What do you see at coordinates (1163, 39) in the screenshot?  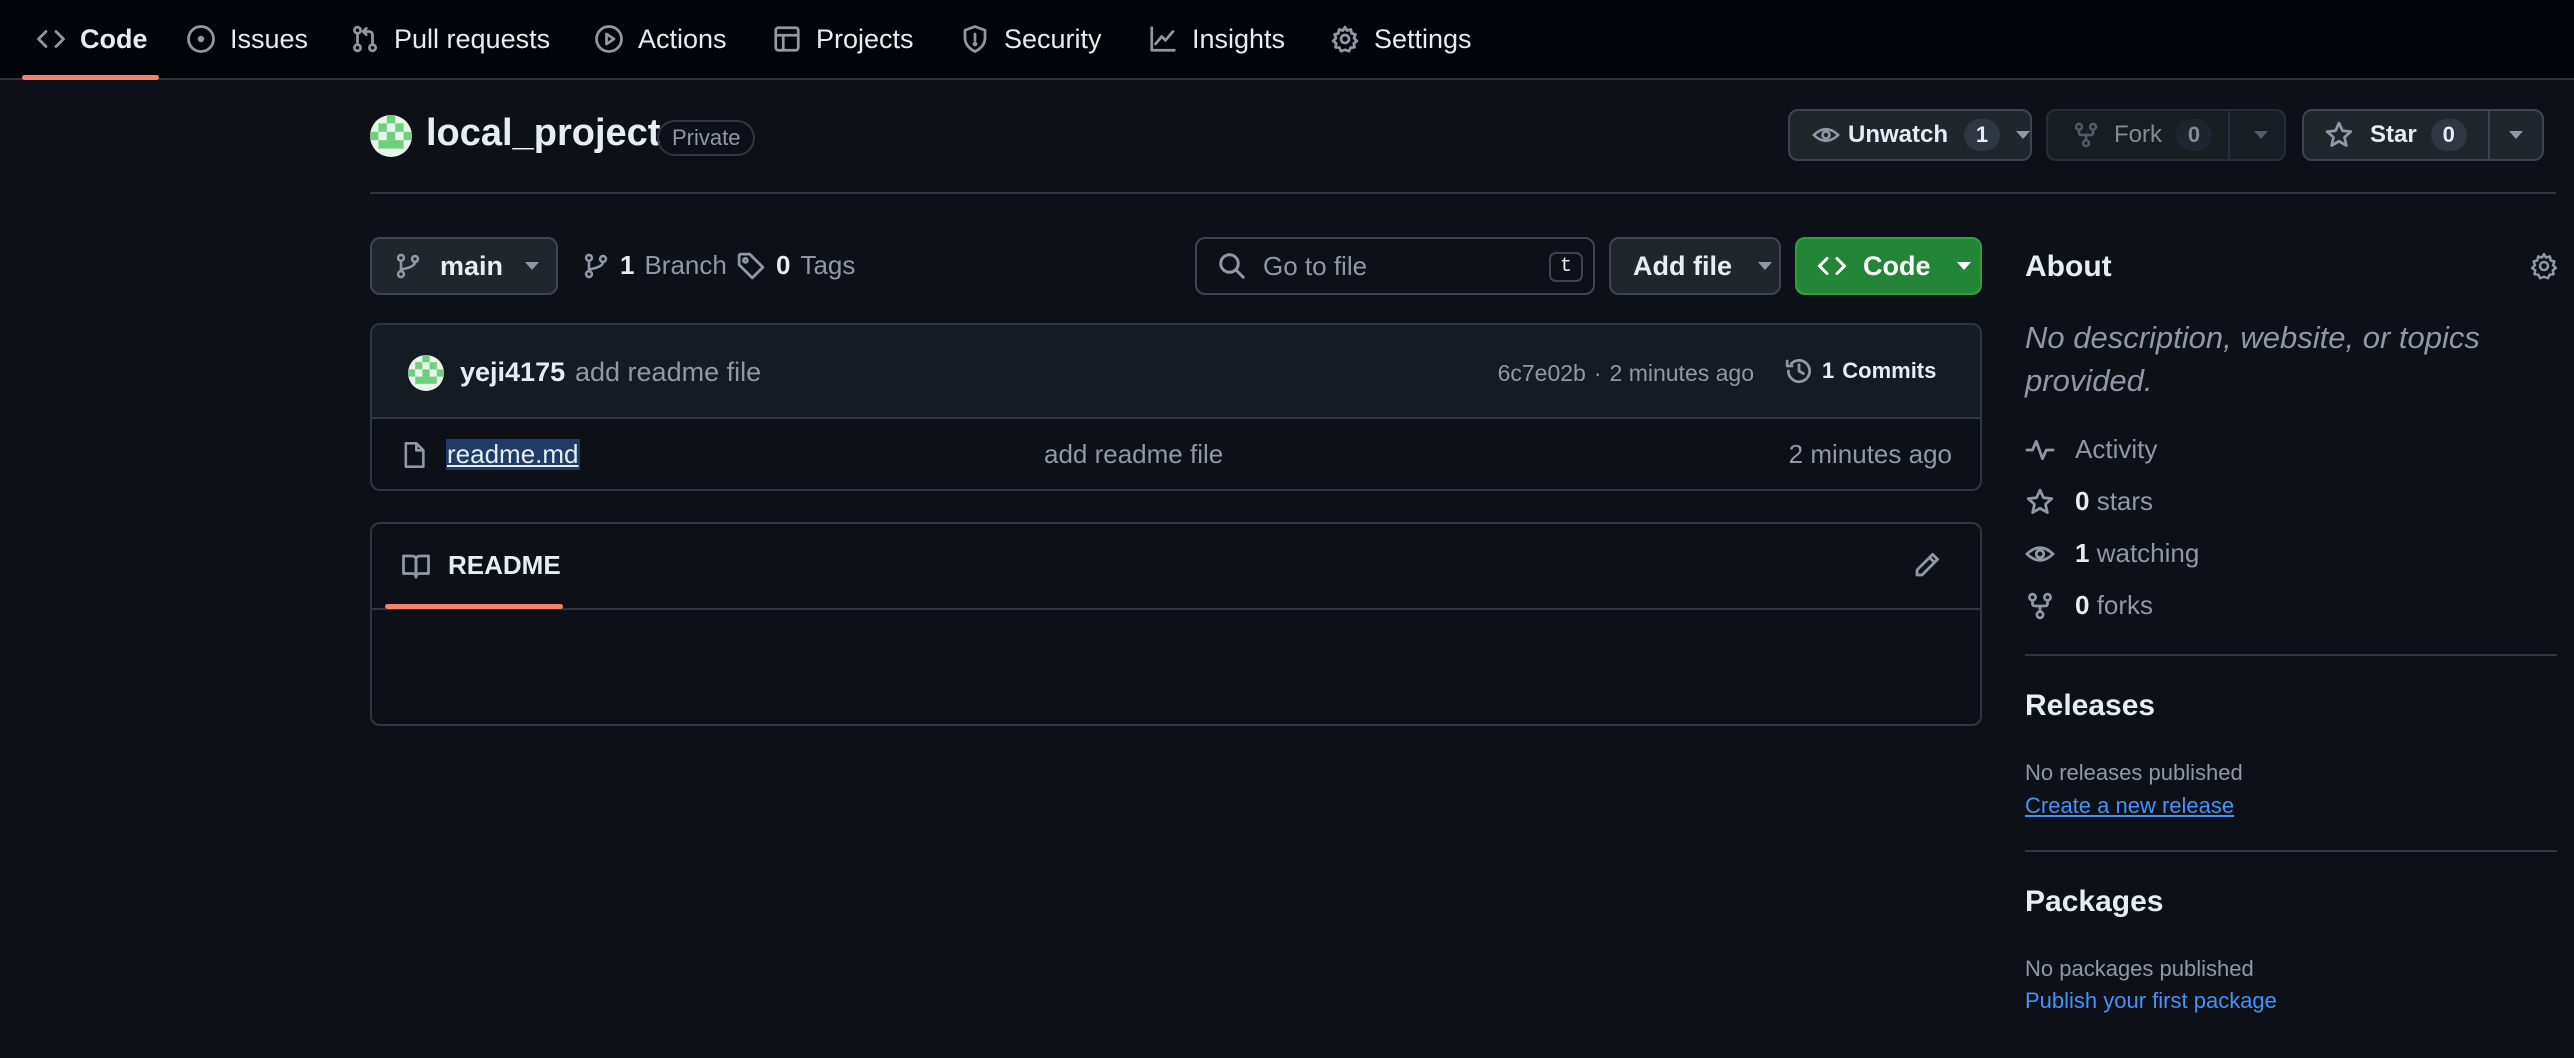 I see `graph-icon` at bounding box center [1163, 39].